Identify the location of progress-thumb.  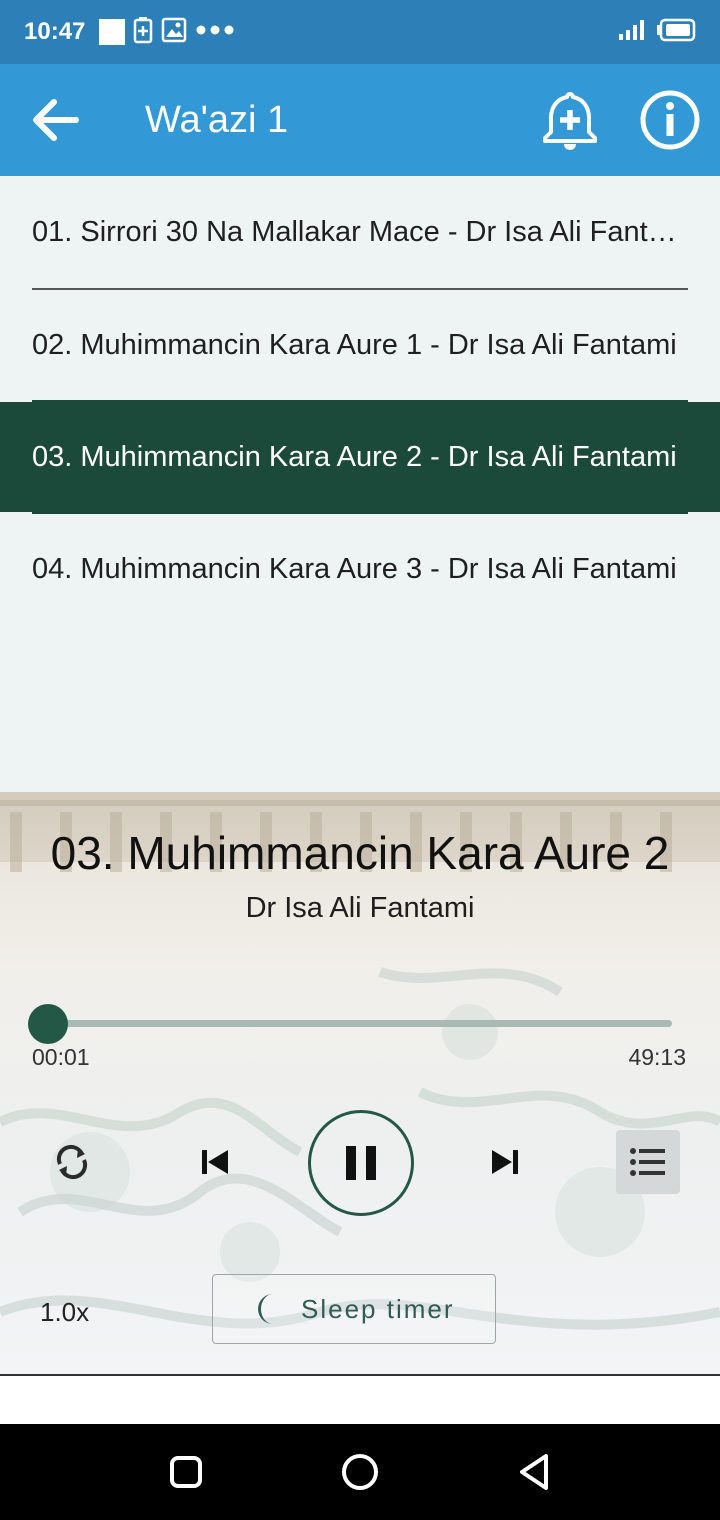
(48, 1024).